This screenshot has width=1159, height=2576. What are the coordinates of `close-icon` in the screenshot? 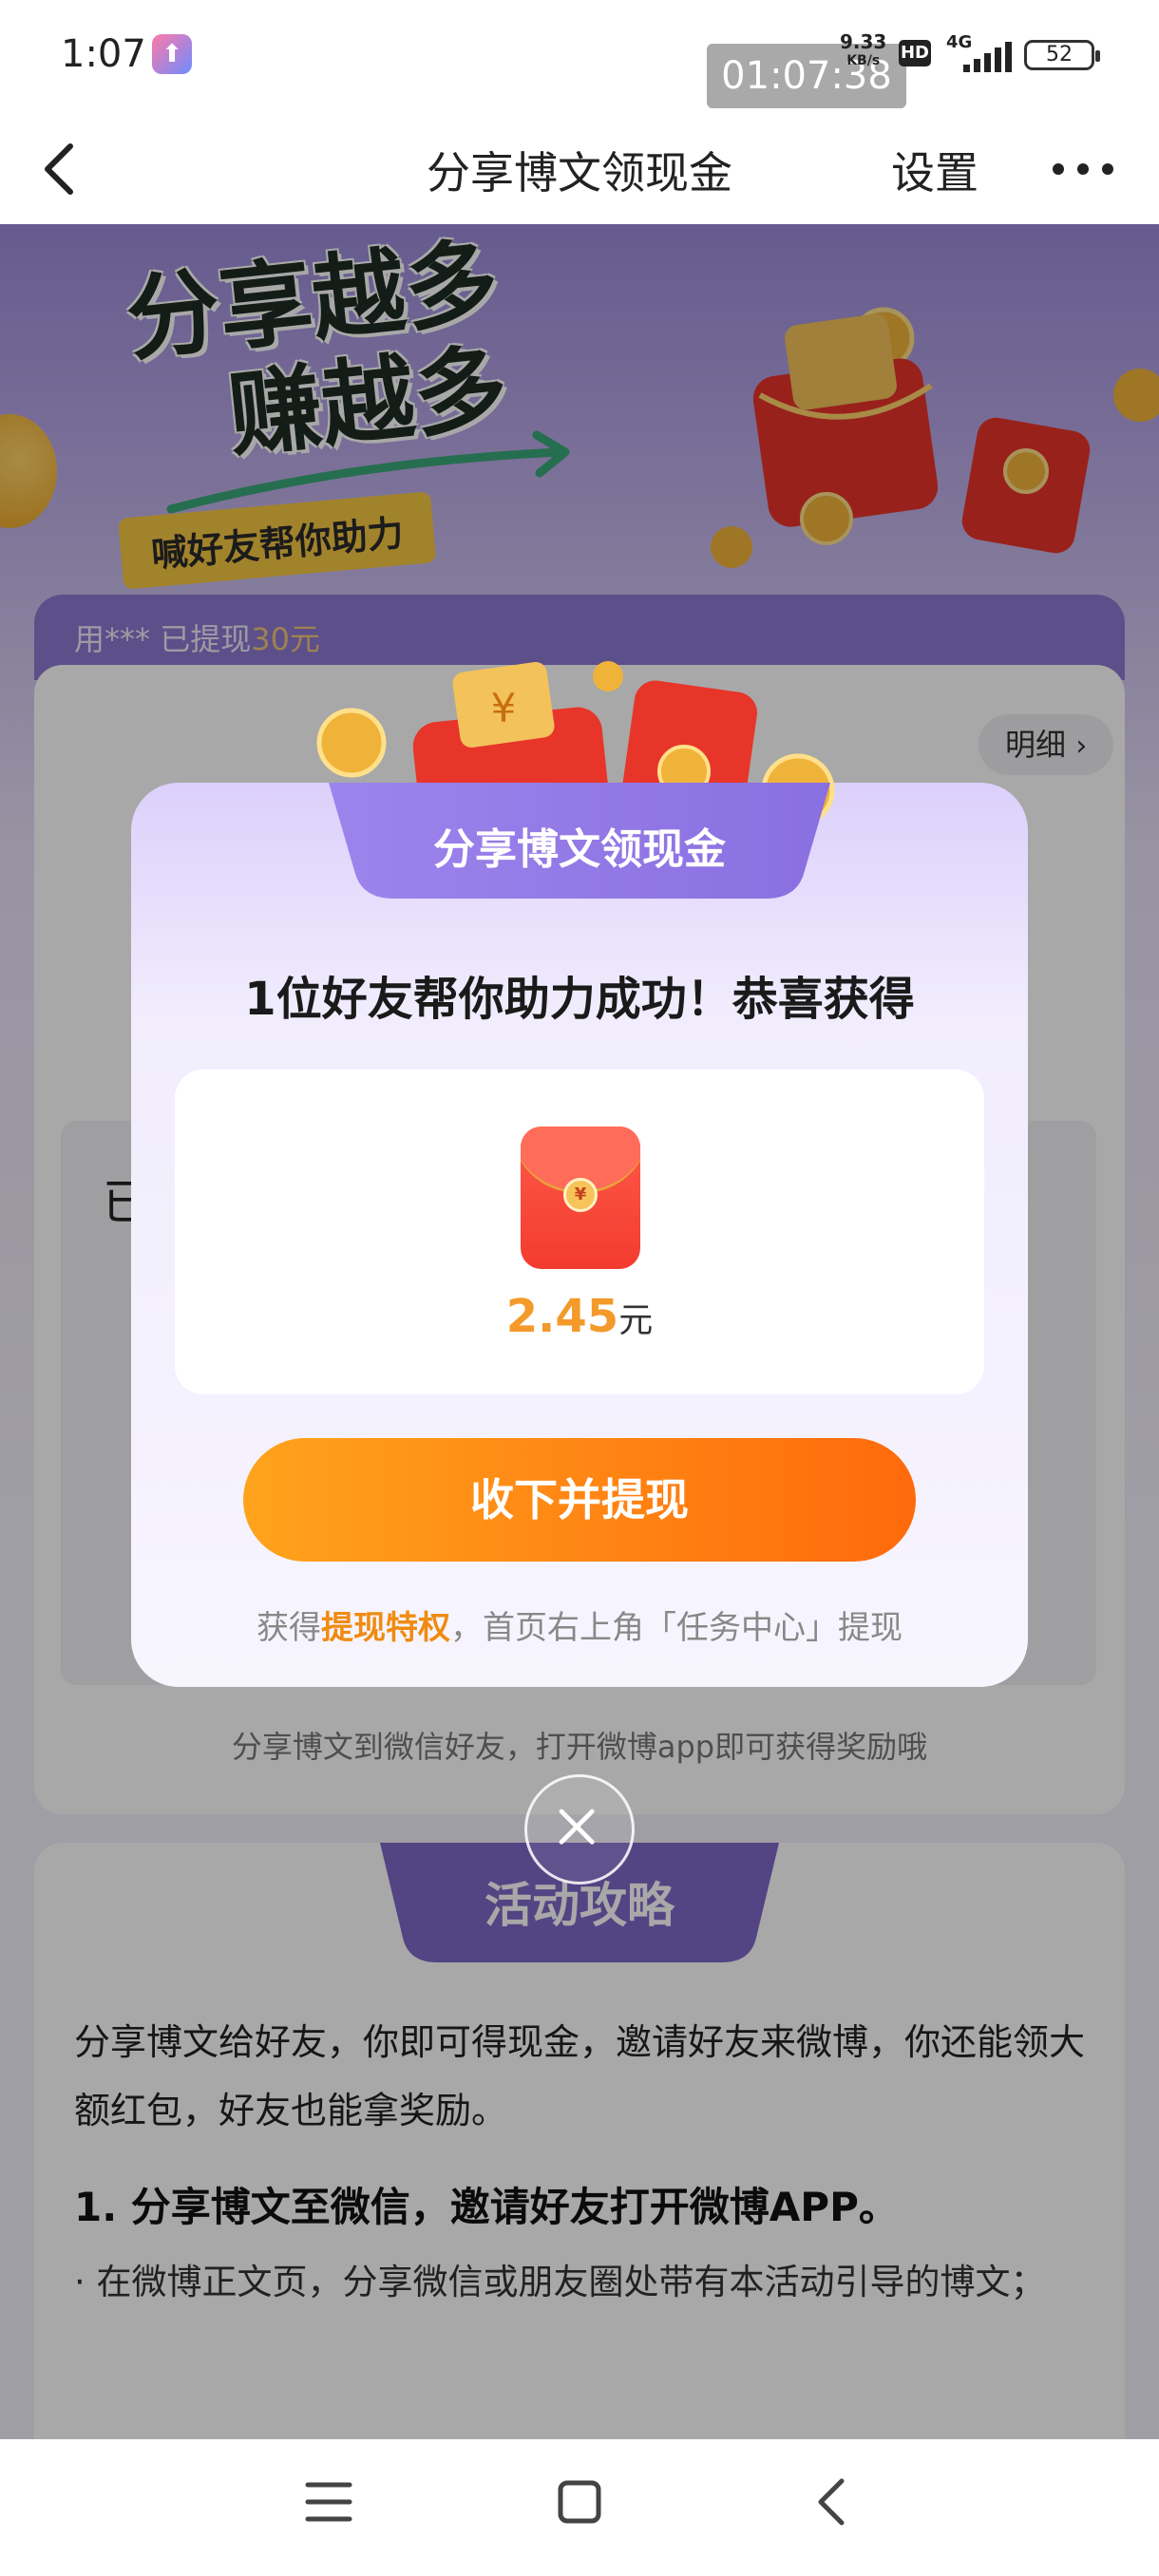 It's located at (577, 1827).